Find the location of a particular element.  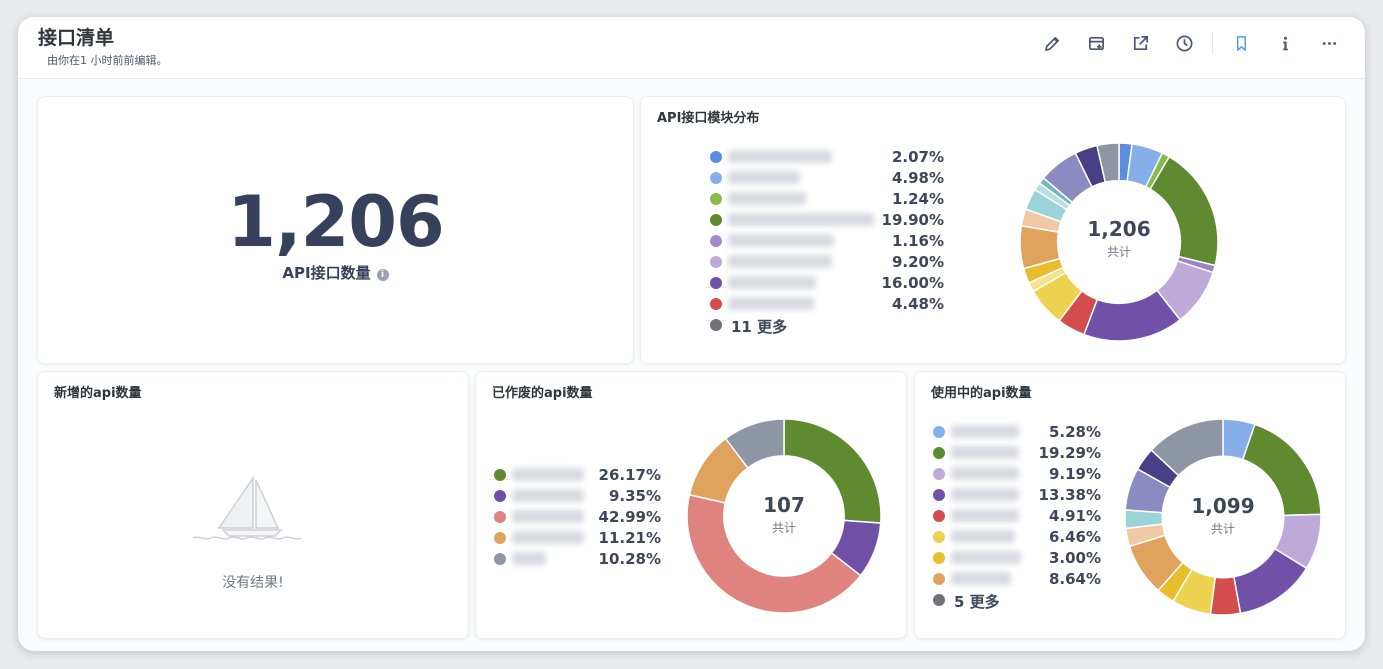

edit-button is located at coordinates (1052, 43).